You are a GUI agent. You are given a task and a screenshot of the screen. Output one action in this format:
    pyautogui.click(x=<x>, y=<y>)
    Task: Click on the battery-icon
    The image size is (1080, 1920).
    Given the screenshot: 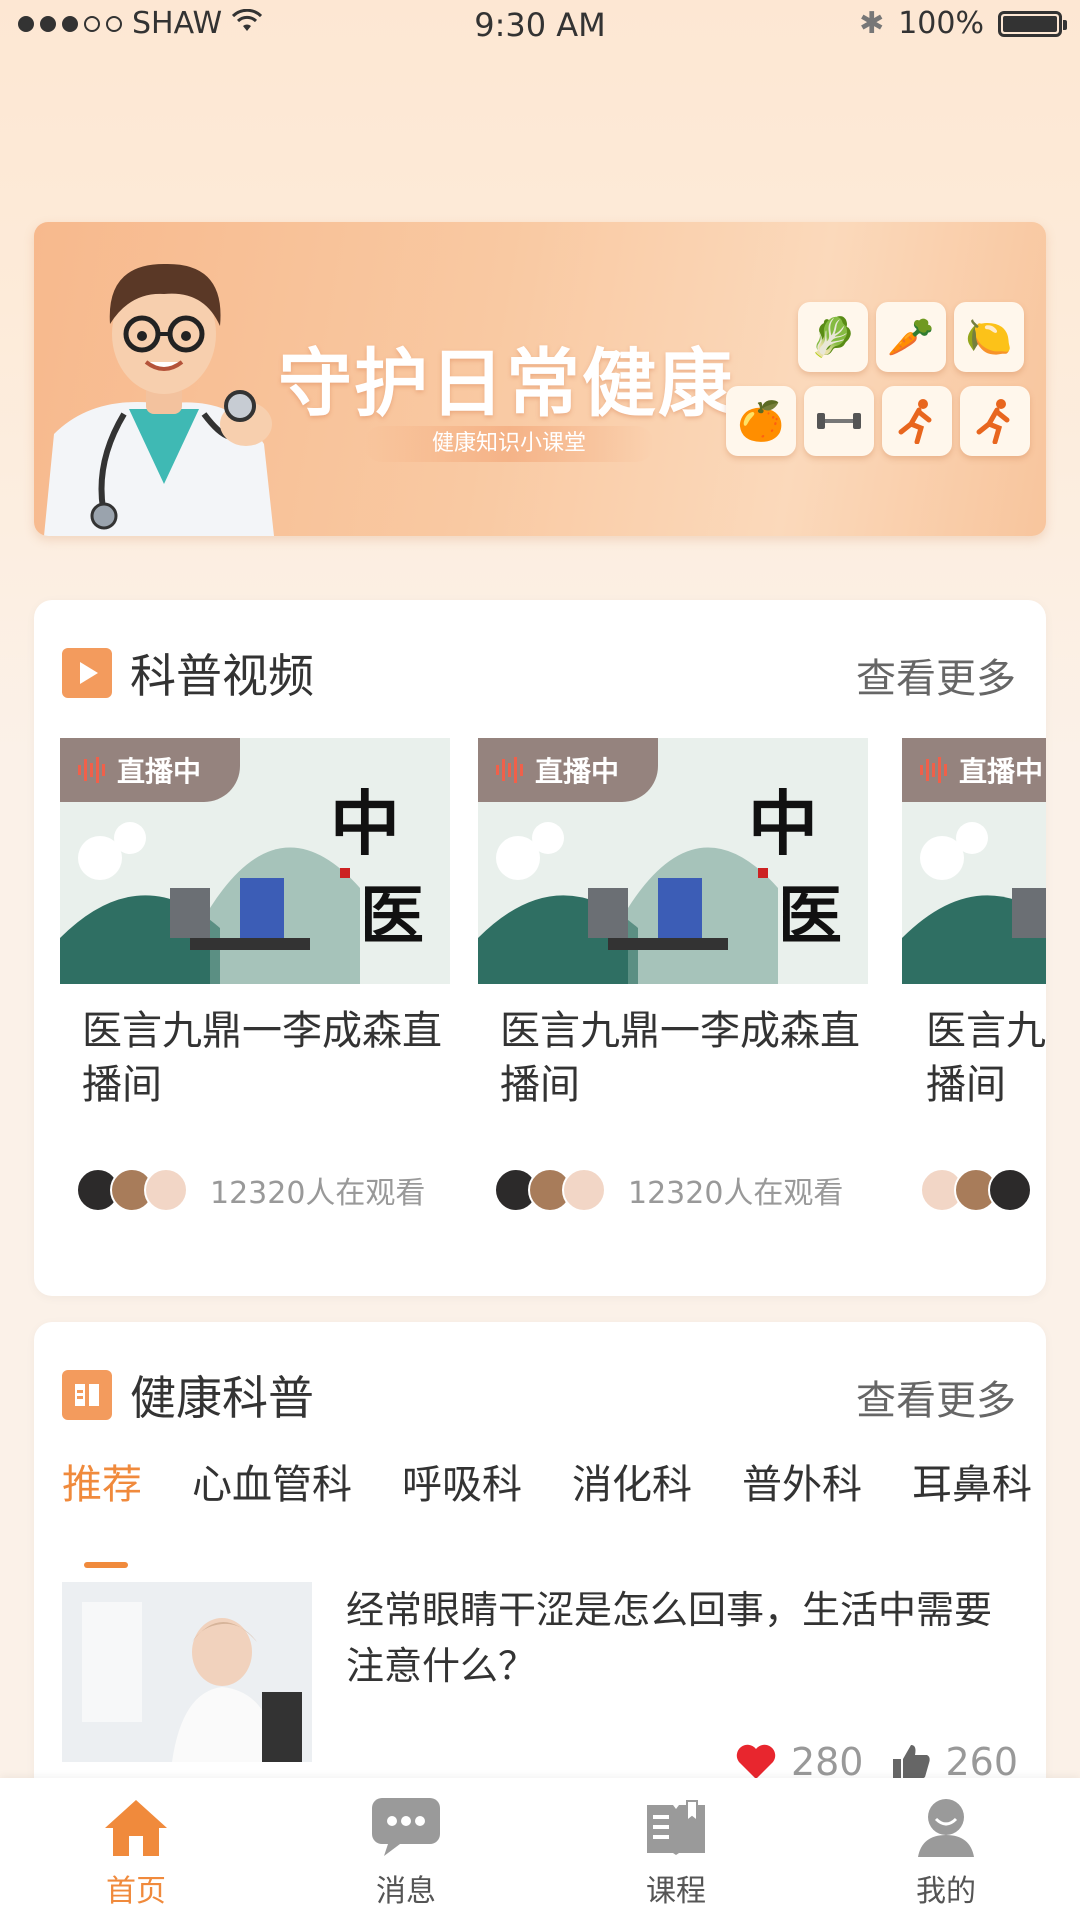 What is the action you would take?
    pyautogui.click(x=1032, y=23)
    